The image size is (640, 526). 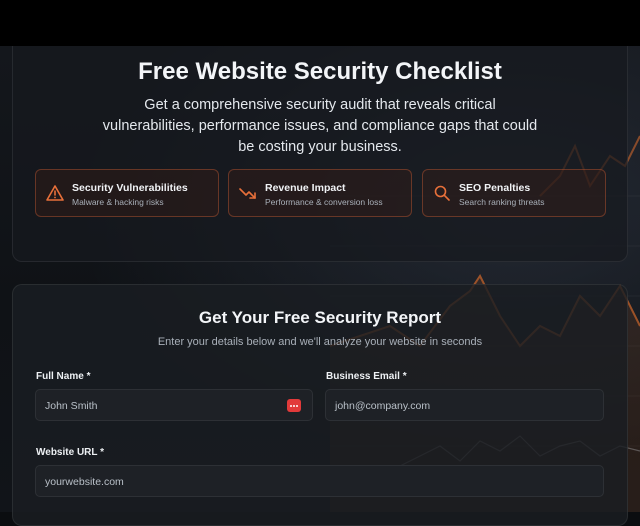 I want to click on feature-title: Security Vulnerabilities, so click(x=130, y=188).